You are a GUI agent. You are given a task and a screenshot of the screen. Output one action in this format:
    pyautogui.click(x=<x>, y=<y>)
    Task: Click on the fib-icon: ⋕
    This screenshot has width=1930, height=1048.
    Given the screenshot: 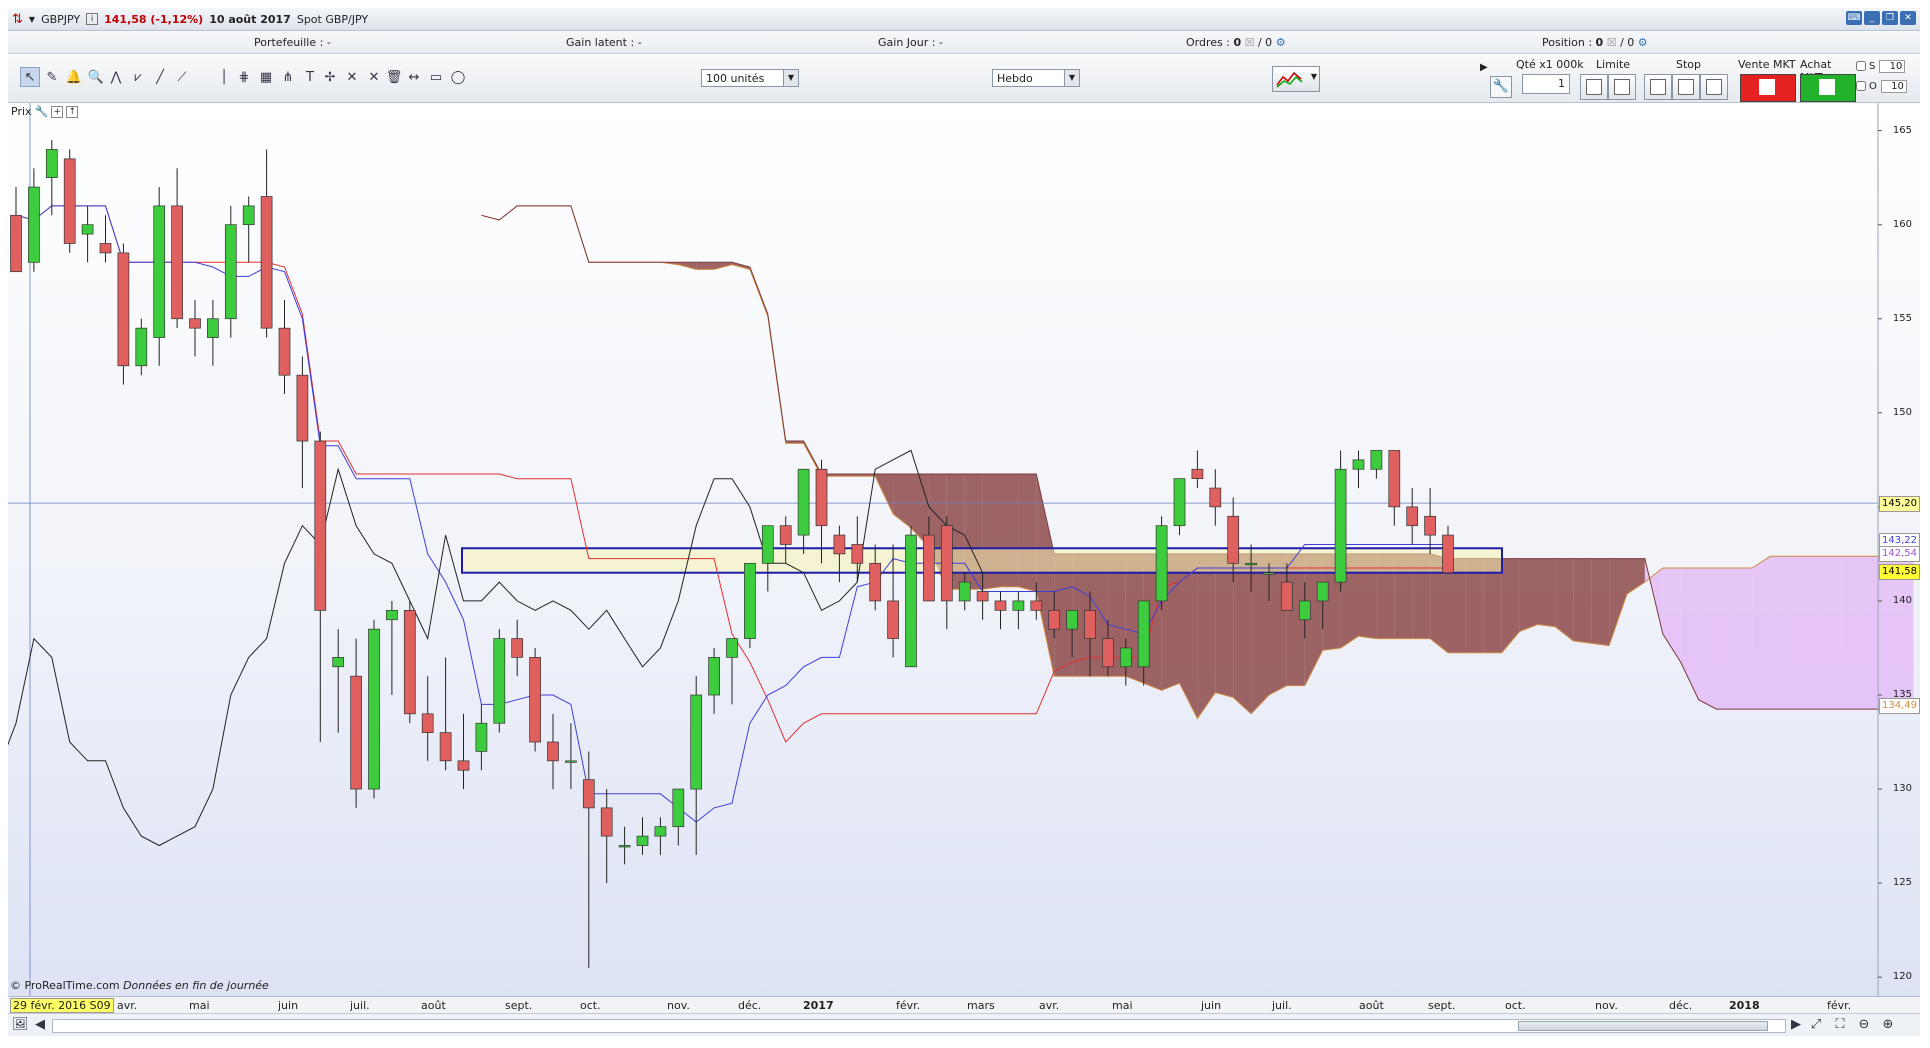 What is the action you would take?
    pyautogui.click(x=244, y=77)
    